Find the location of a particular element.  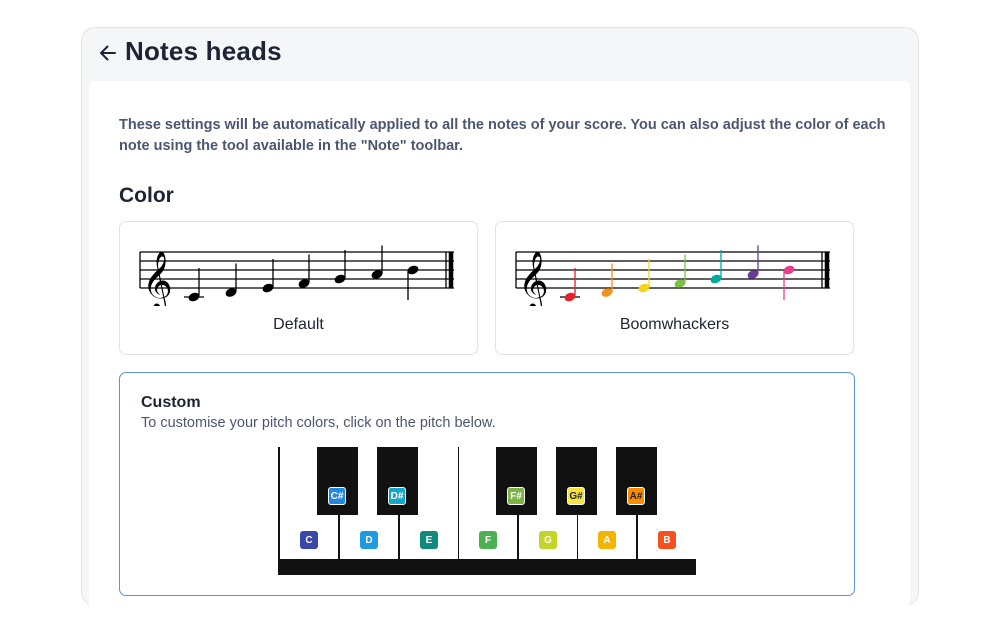

color-option-label: Boomwhackers is located at coordinates (674, 324).